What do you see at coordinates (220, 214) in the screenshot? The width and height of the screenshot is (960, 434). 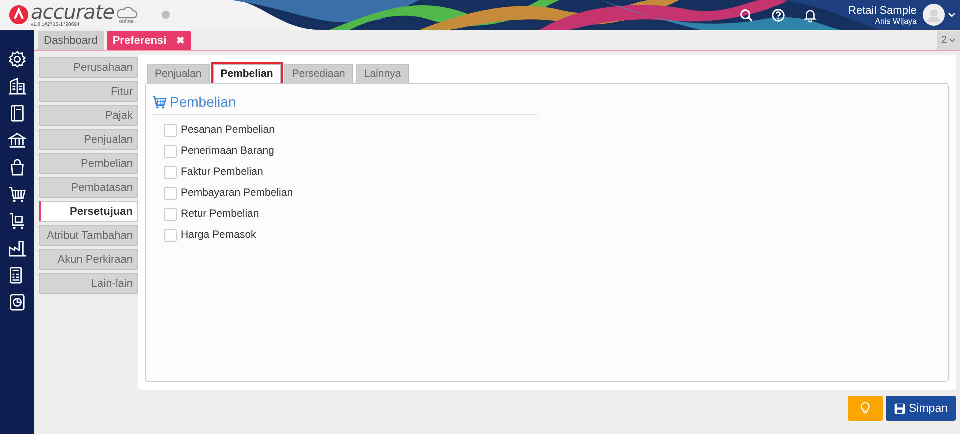 I see `checkbox-label: Retur Pembelian` at bounding box center [220, 214].